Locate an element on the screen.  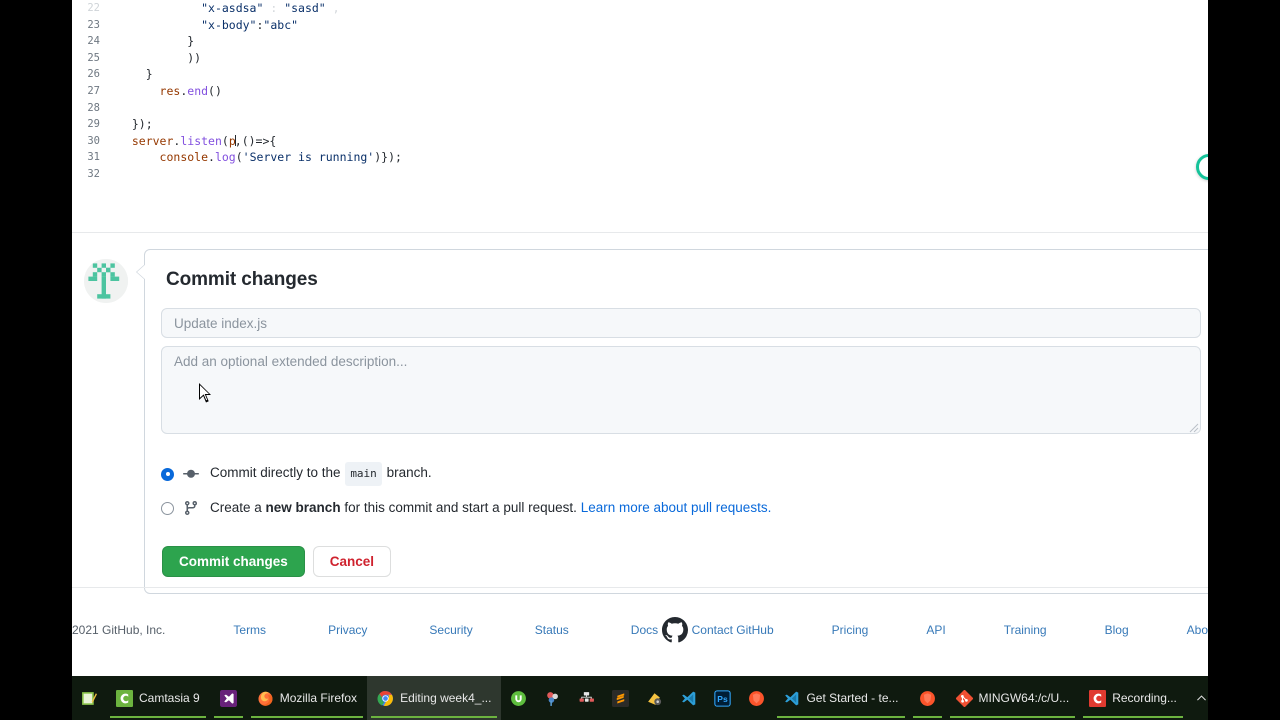
footer-link: Abo is located at coordinates (1197, 630).